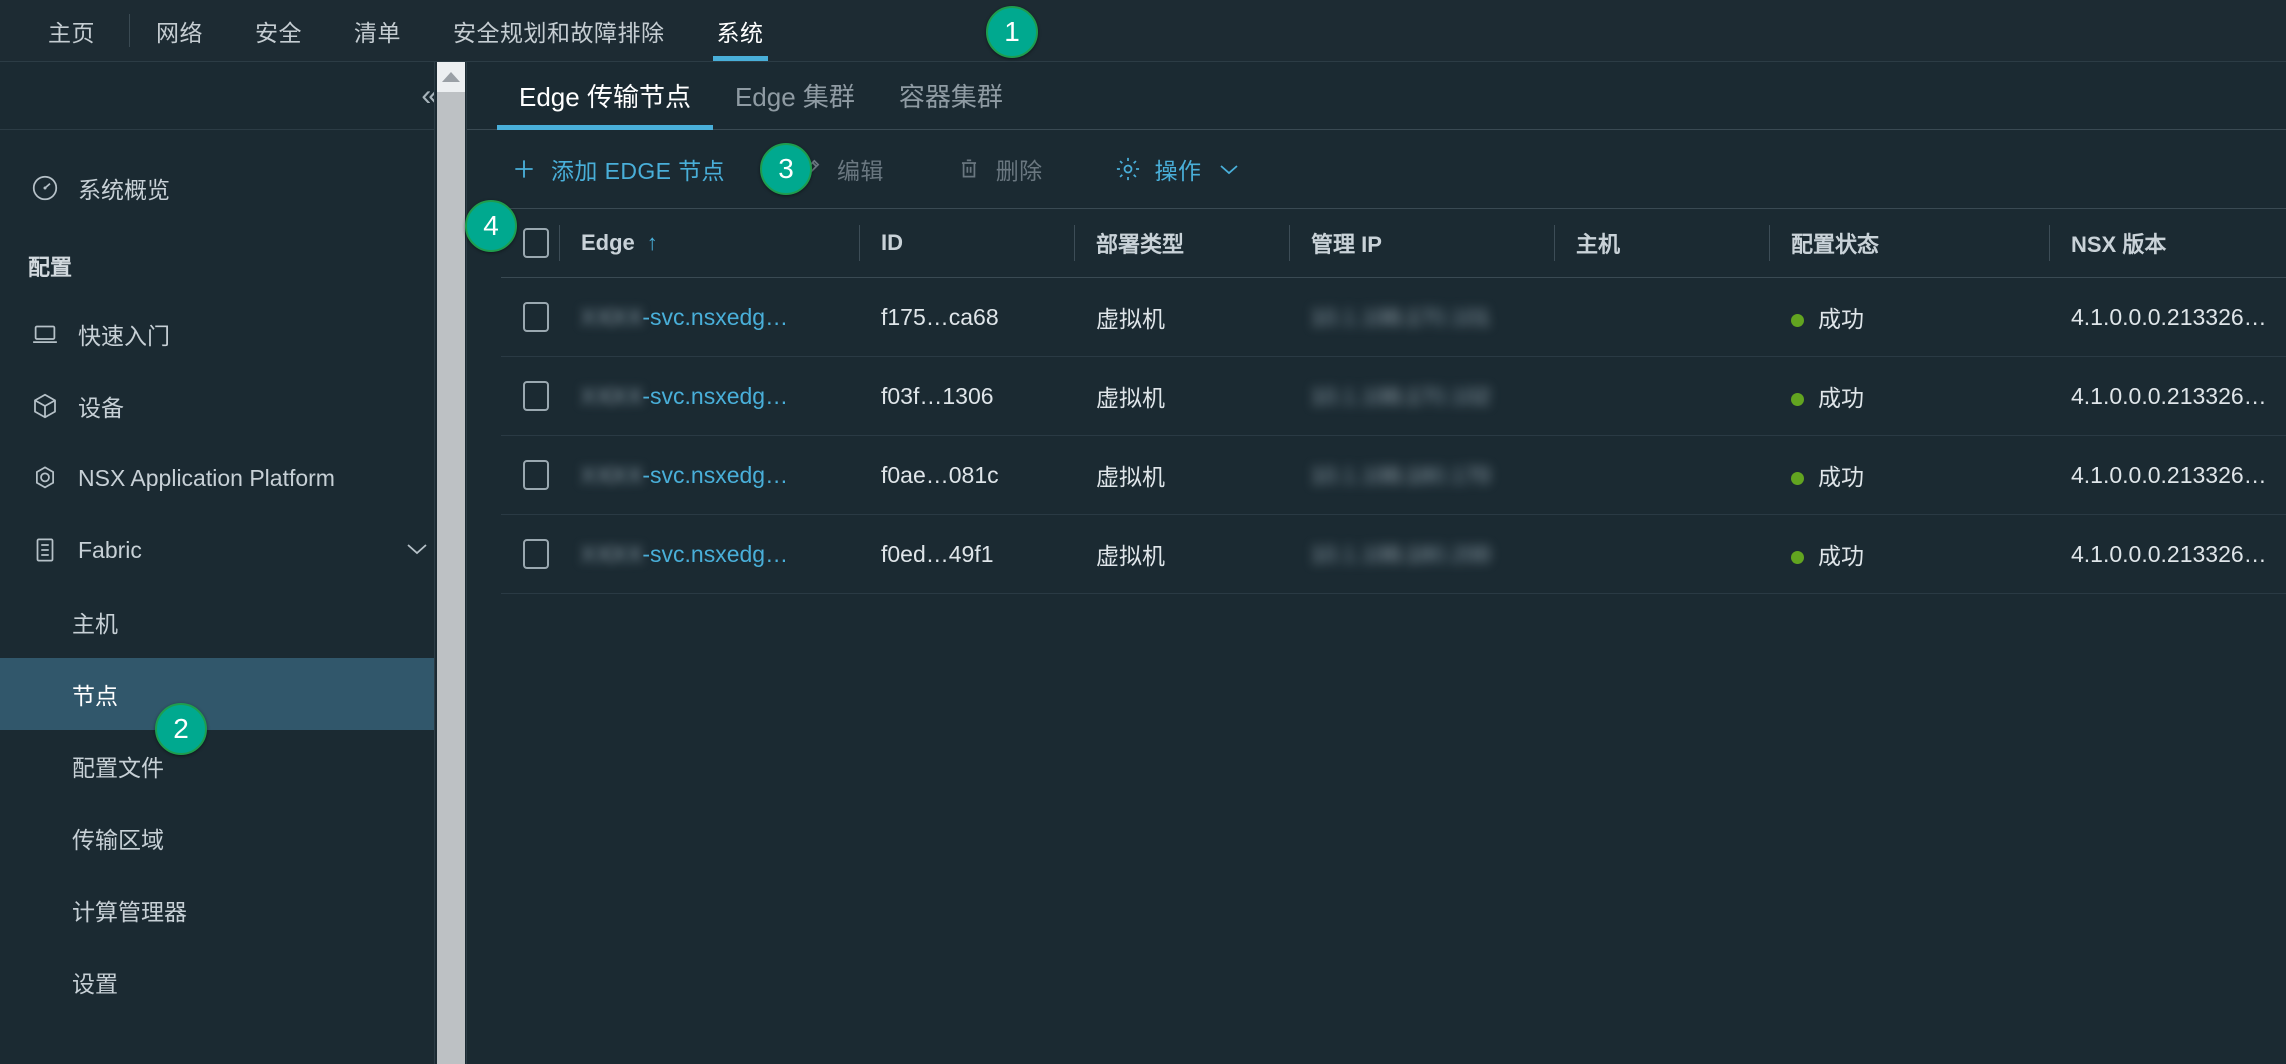  I want to click on column-header-configuration-status: 配置状态, so click(1909, 243).